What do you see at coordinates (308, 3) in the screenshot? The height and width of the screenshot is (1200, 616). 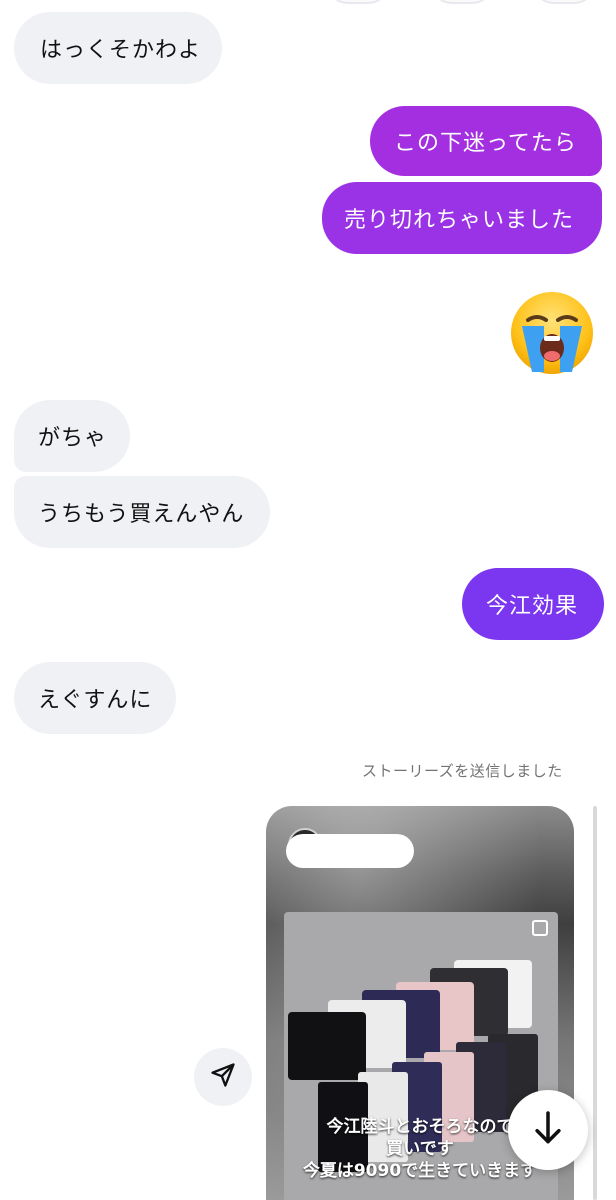 I see `top-avatar-strip` at bounding box center [308, 3].